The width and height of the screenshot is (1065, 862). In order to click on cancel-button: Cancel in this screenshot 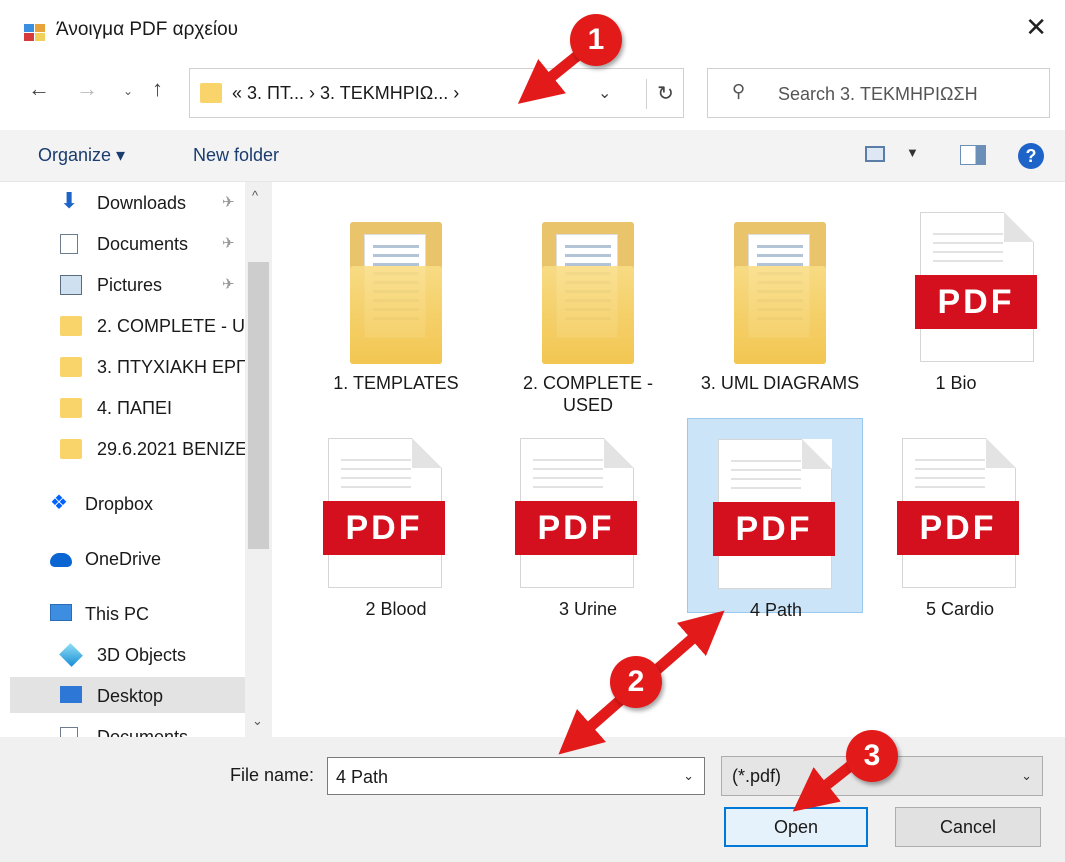, I will do `click(968, 827)`.